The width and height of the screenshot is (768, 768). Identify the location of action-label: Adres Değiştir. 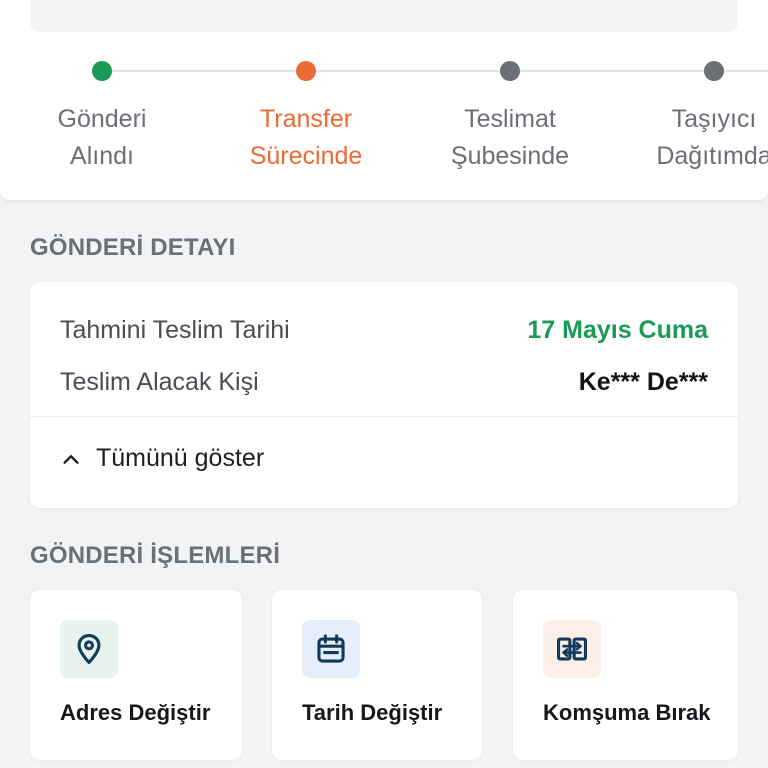
(135, 712).